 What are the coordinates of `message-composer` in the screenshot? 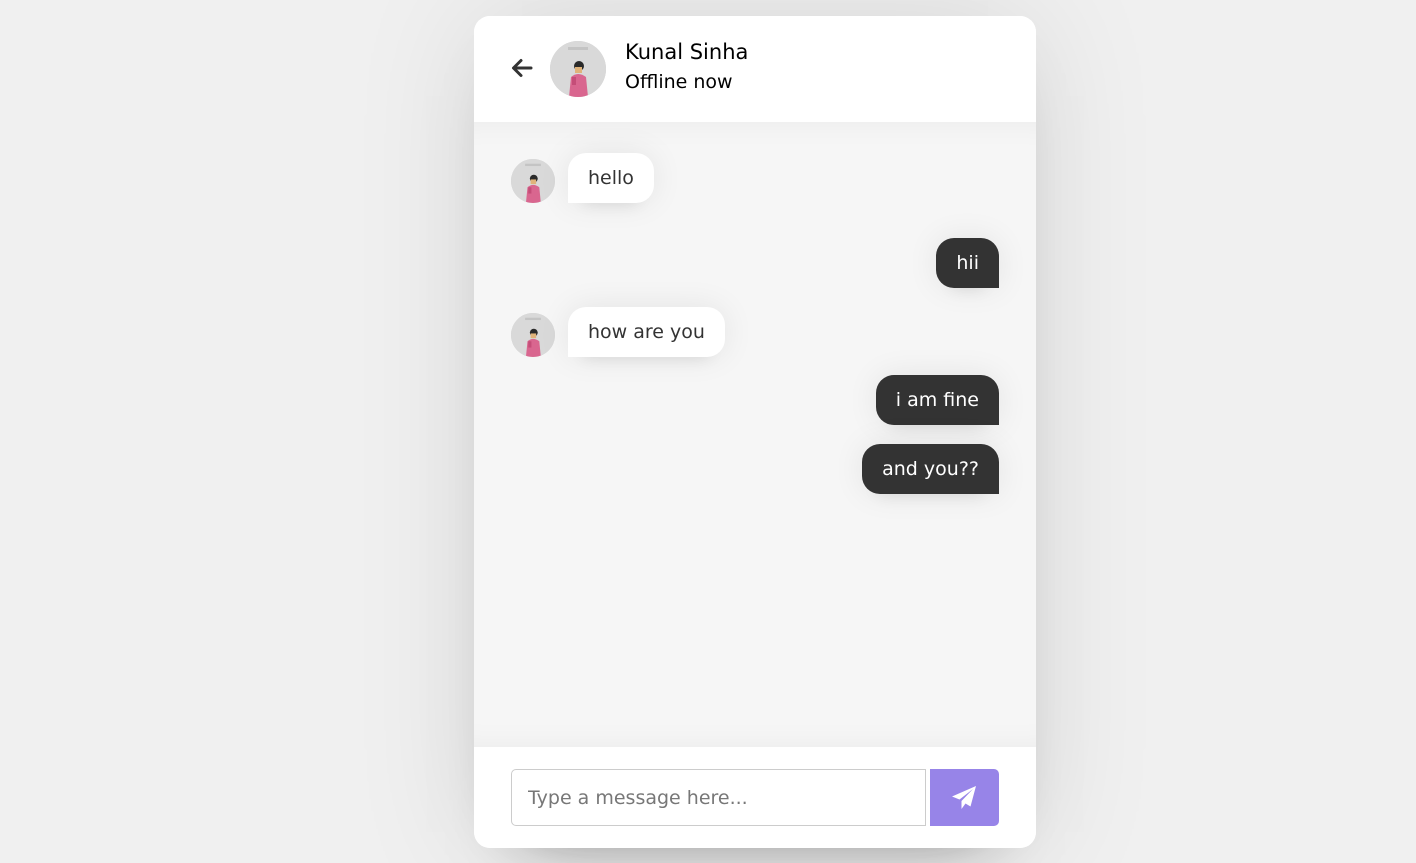 It's located at (755, 797).